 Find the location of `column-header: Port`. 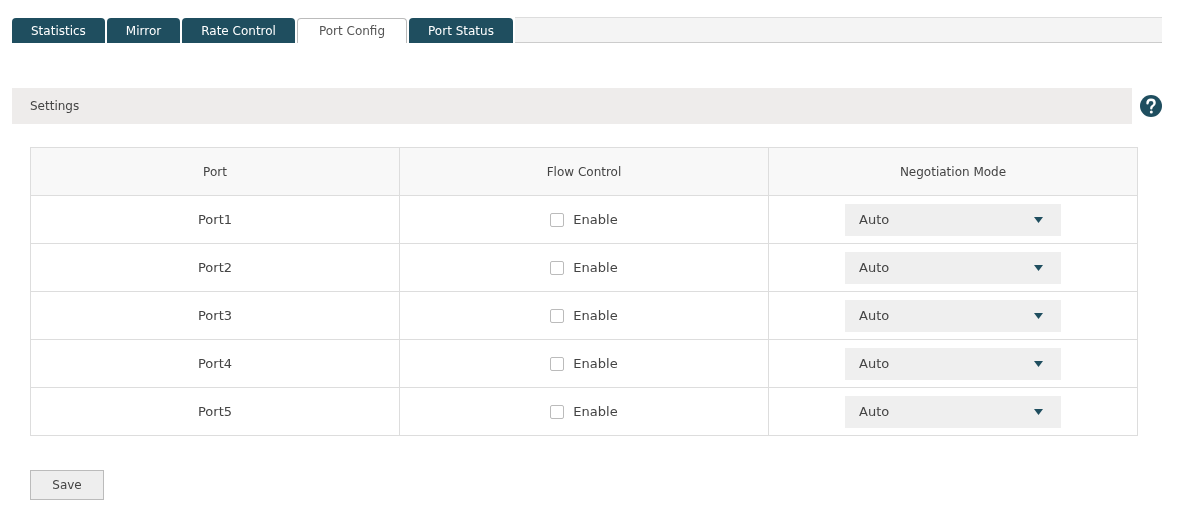

column-header: Port is located at coordinates (215, 171).